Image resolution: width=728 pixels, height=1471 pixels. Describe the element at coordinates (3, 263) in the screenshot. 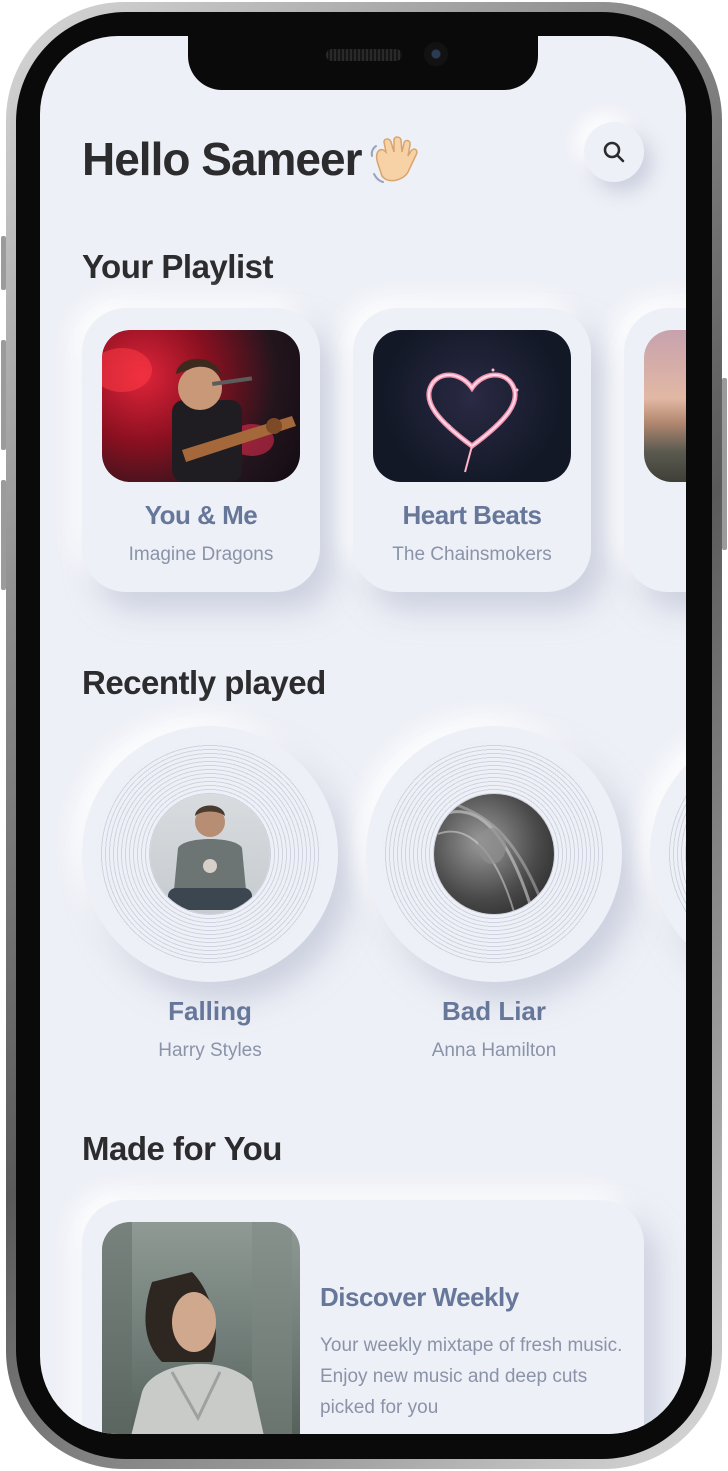

I see `mute-switch` at that location.